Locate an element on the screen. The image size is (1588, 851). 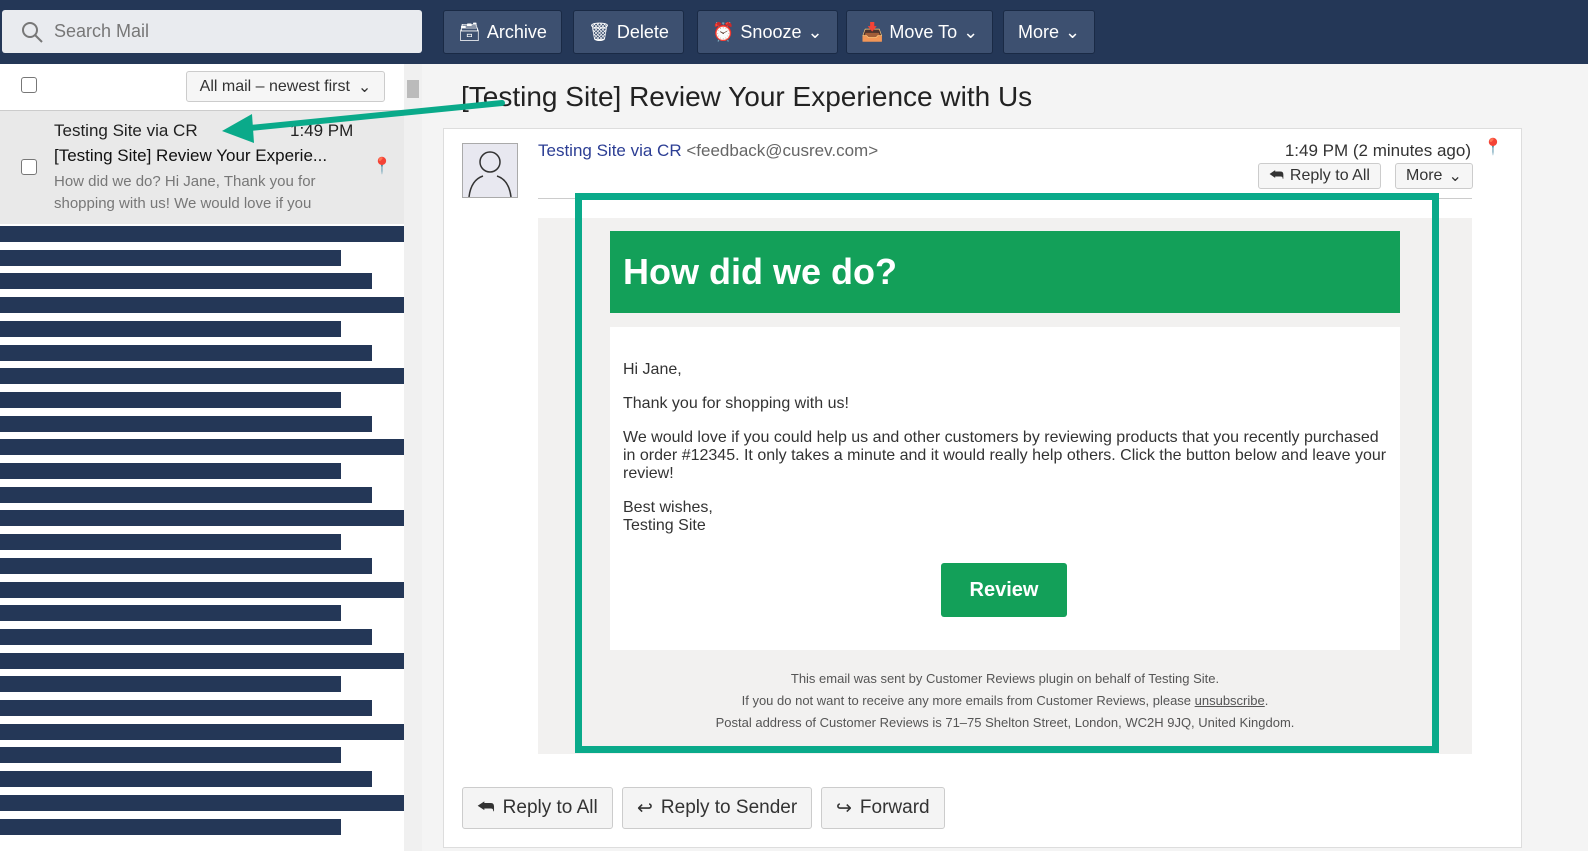
scrollbar-thumb is located at coordinates (413, 89).